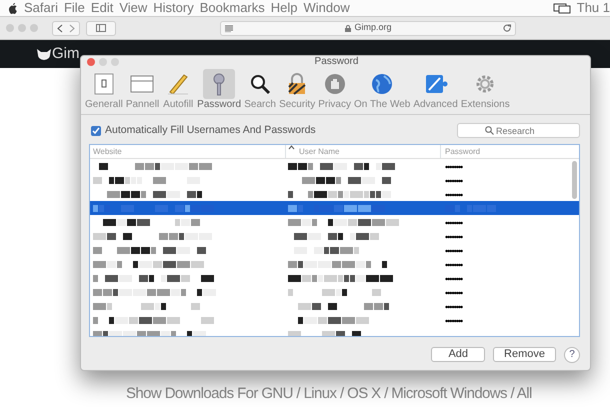  I want to click on display-icon, so click(561, 8).